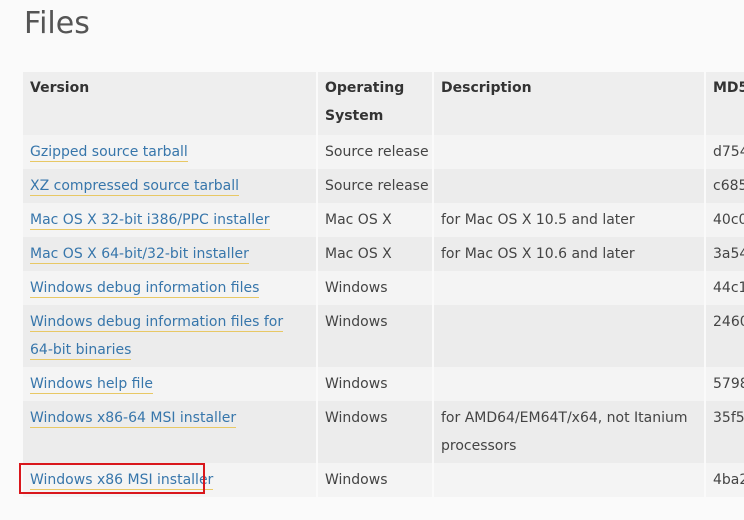  I want to click on md5-cell: 35f5c, so click(724, 432).